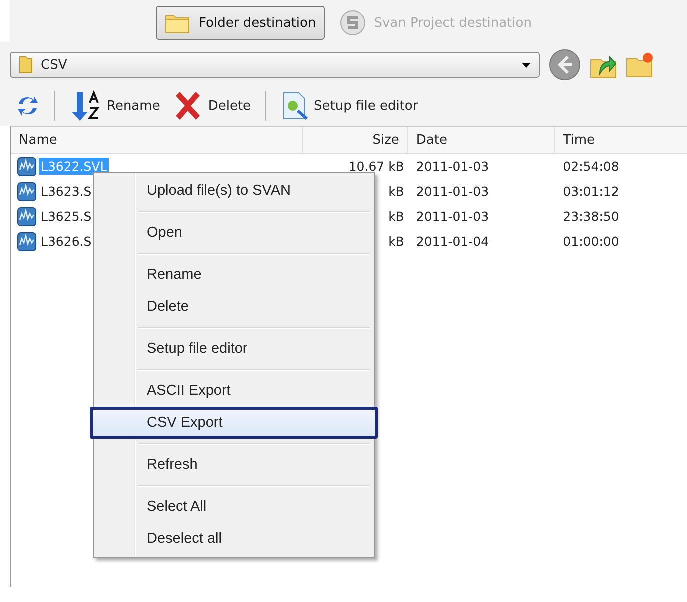  What do you see at coordinates (353, 23) in the screenshot?
I see `svan-logo-icon` at bounding box center [353, 23].